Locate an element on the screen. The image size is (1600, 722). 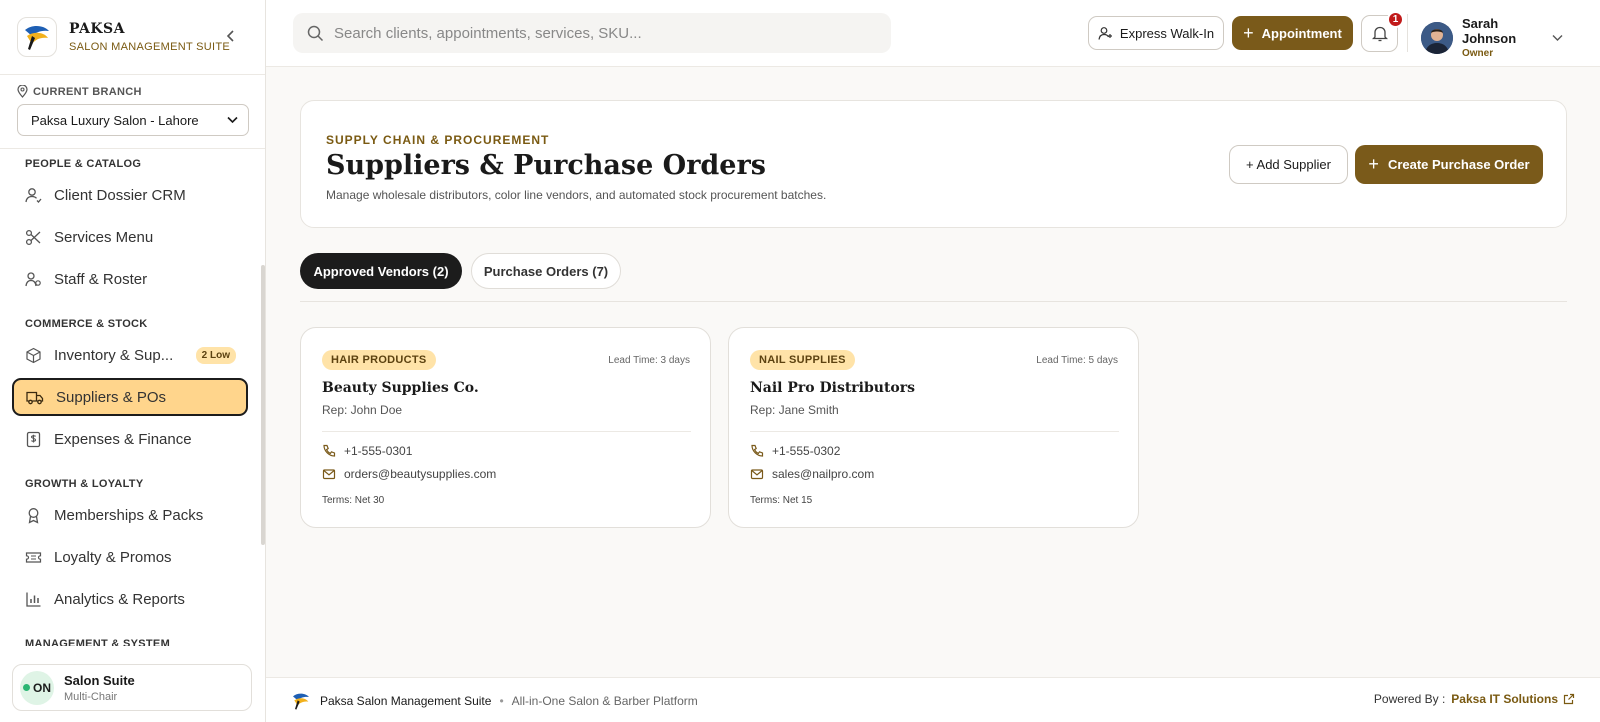
sidebar-item-loyalty: Loyalty & Promos is located at coordinates (130, 557).